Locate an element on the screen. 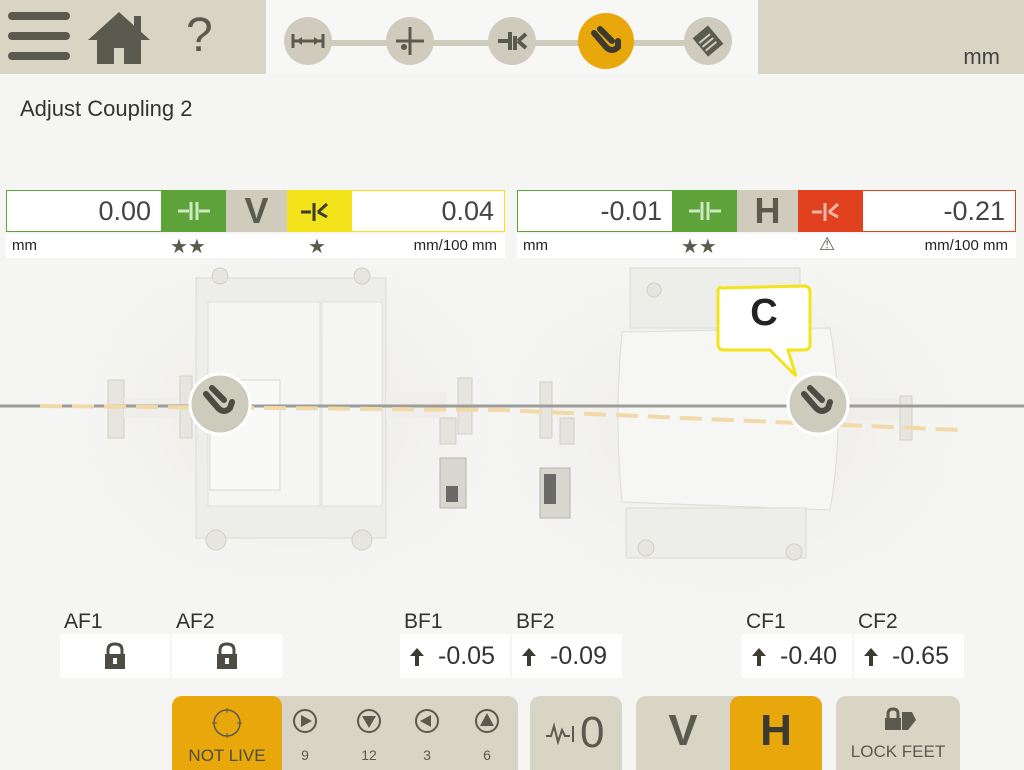 This screenshot has width=1024, height=770. v-button: V is located at coordinates (683, 731).